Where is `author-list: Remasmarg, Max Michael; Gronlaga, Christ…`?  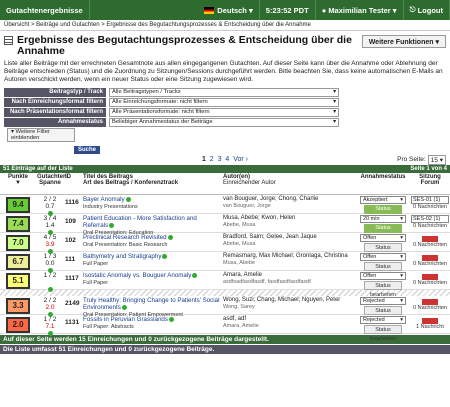
author-list: Remasmarg, Max Michael; Gronlaga, Christ… is located at coordinates (285, 256).